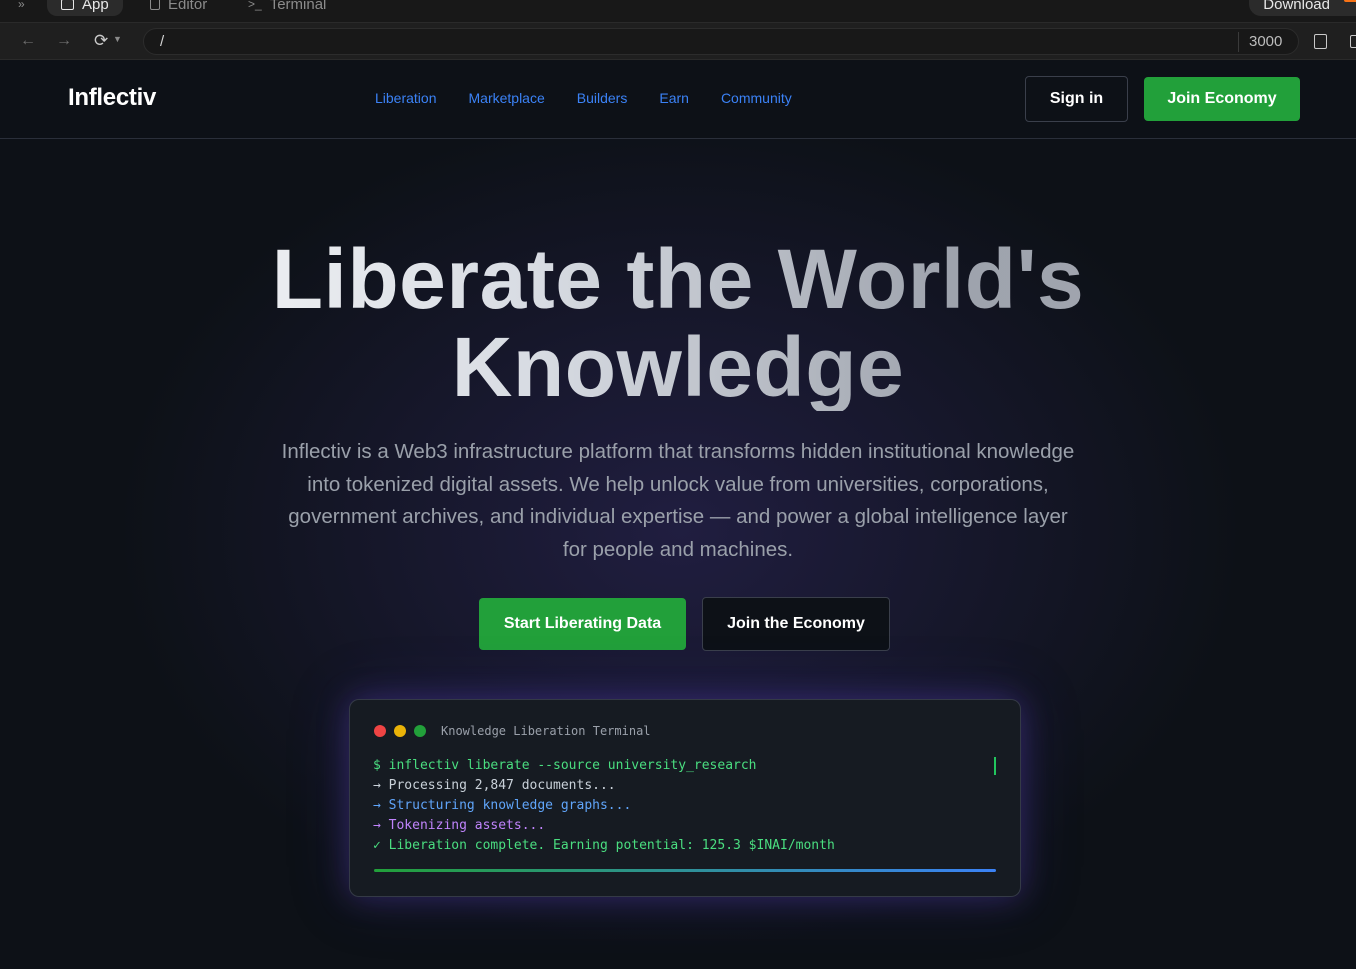 Image resolution: width=1356 pixels, height=969 pixels. I want to click on nav-link-liberation: Liberation, so click(406, 98).